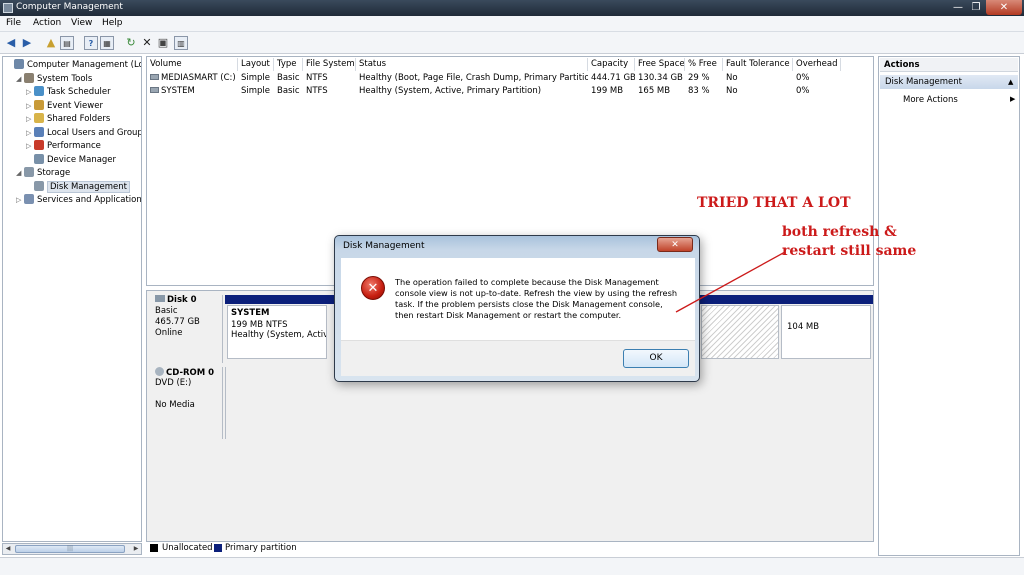 The image size is (1024, 575). Describe the element at coordinates (147, 43) in the screenshot. I see `delete-icon: ✕` at that location.